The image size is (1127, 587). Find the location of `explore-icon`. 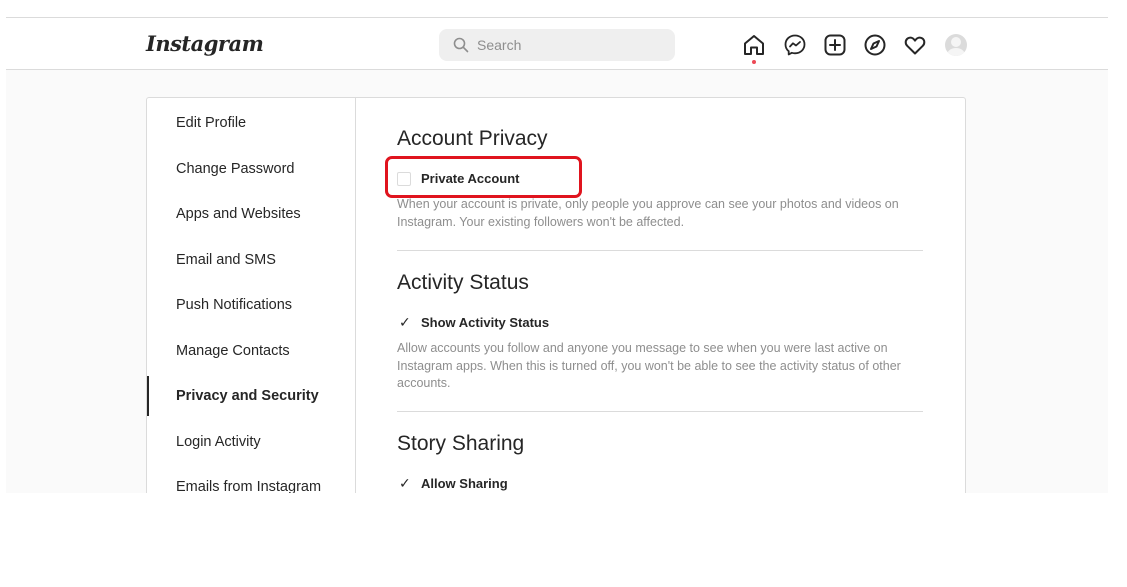

explore-icon is located at coordinates (875, 45).